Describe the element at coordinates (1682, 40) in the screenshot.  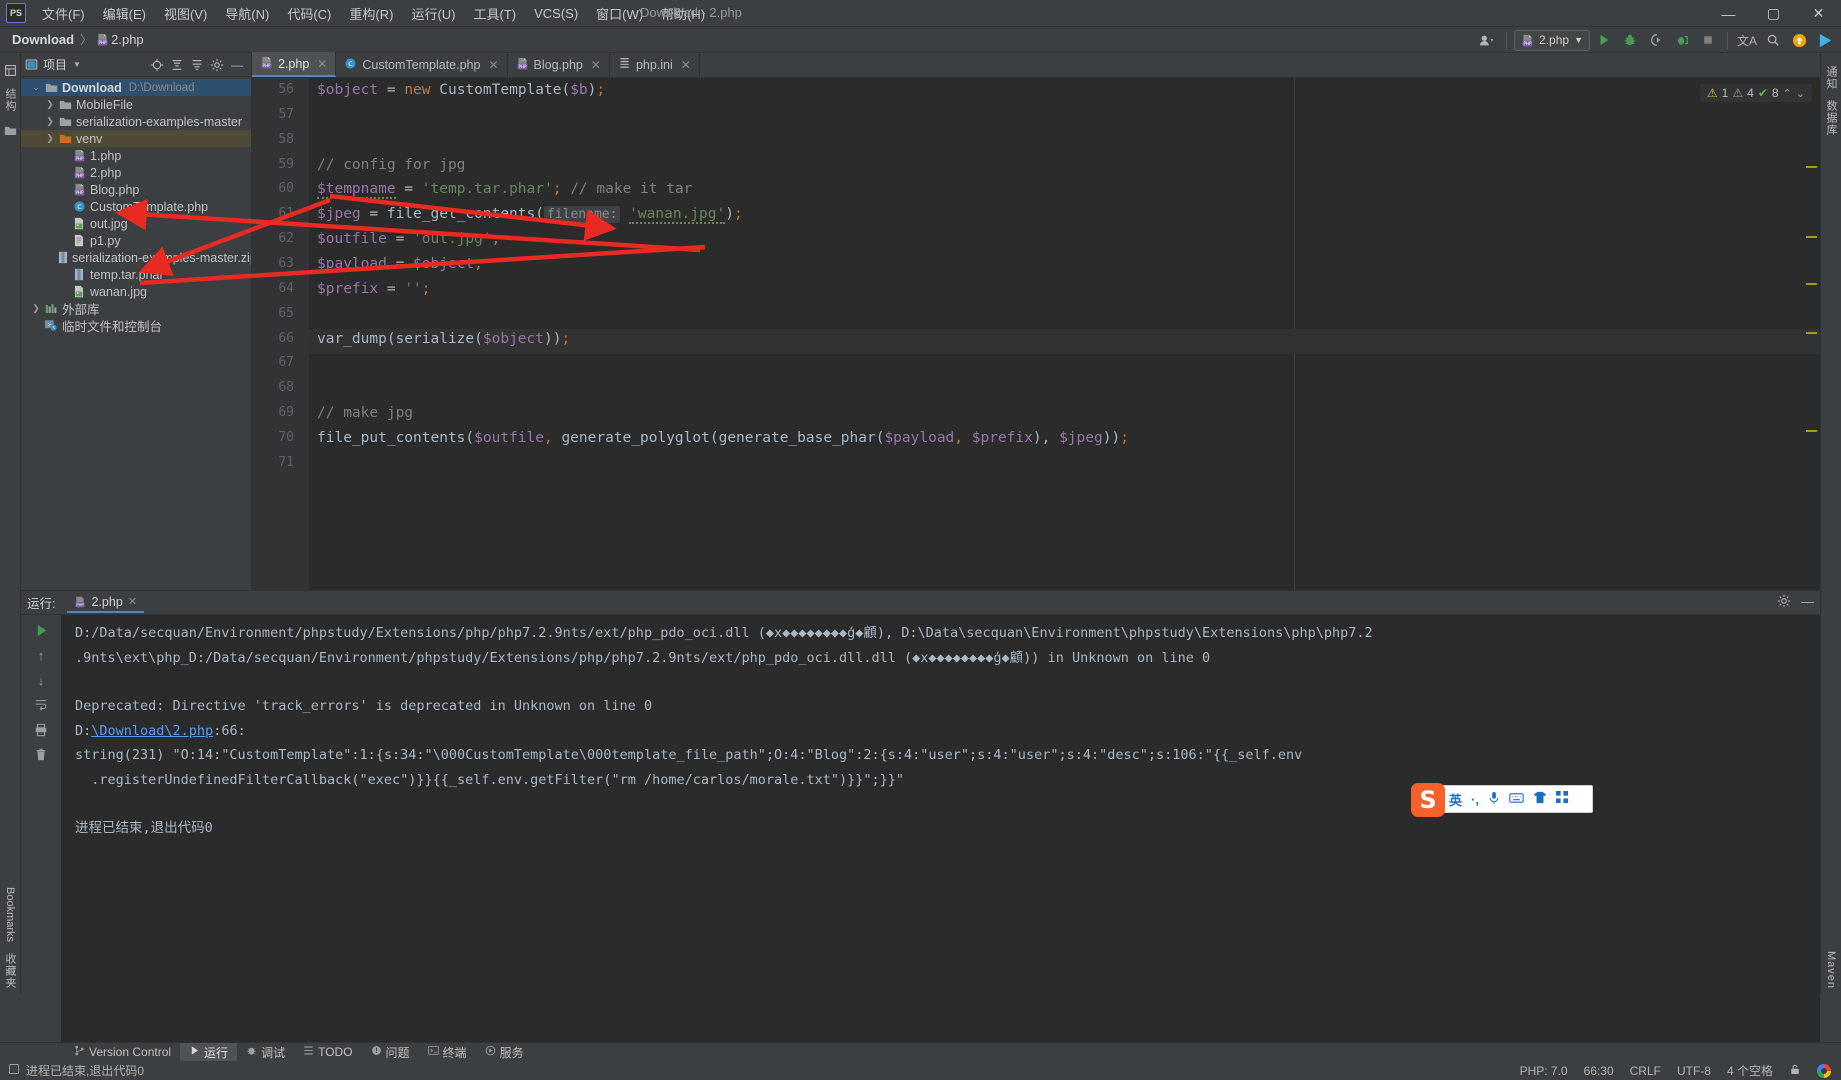
I see `profiler-button` at that location.